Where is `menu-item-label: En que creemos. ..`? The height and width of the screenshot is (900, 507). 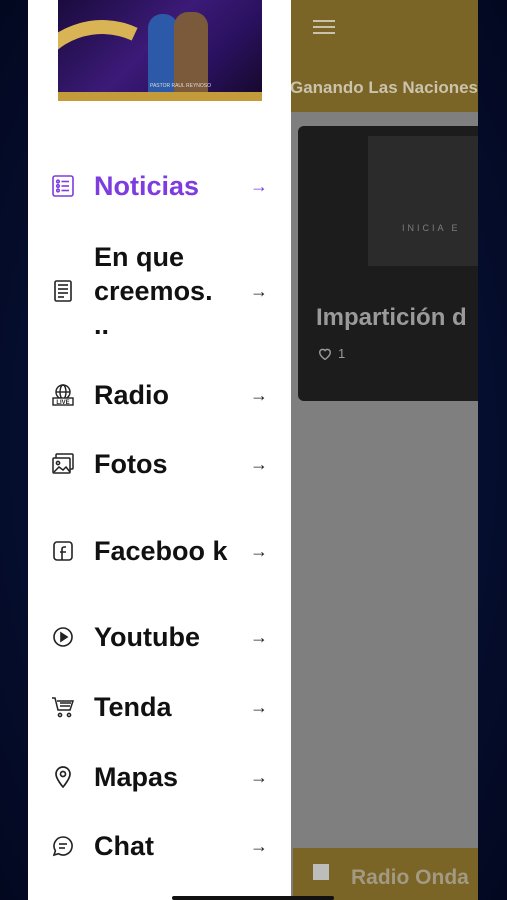
menu-item-label: En que creemos. .. is located at coordinates (153, 291).